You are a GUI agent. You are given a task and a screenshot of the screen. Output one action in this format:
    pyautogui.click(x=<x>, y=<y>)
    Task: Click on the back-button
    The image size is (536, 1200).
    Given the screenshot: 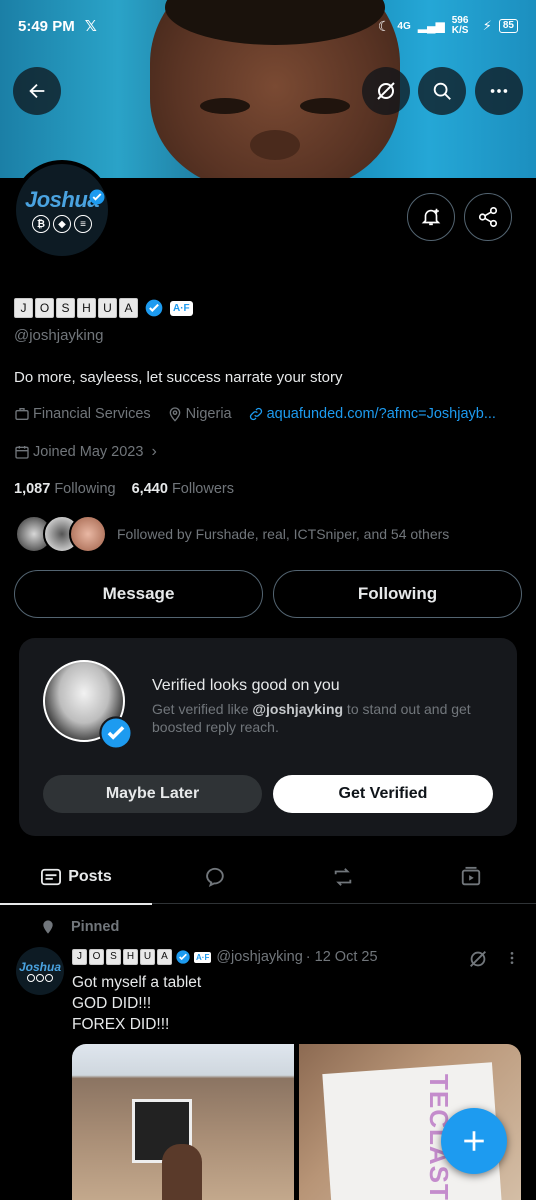 What is the action you would take?
    pyautogui.click(x=37, y=91)
    